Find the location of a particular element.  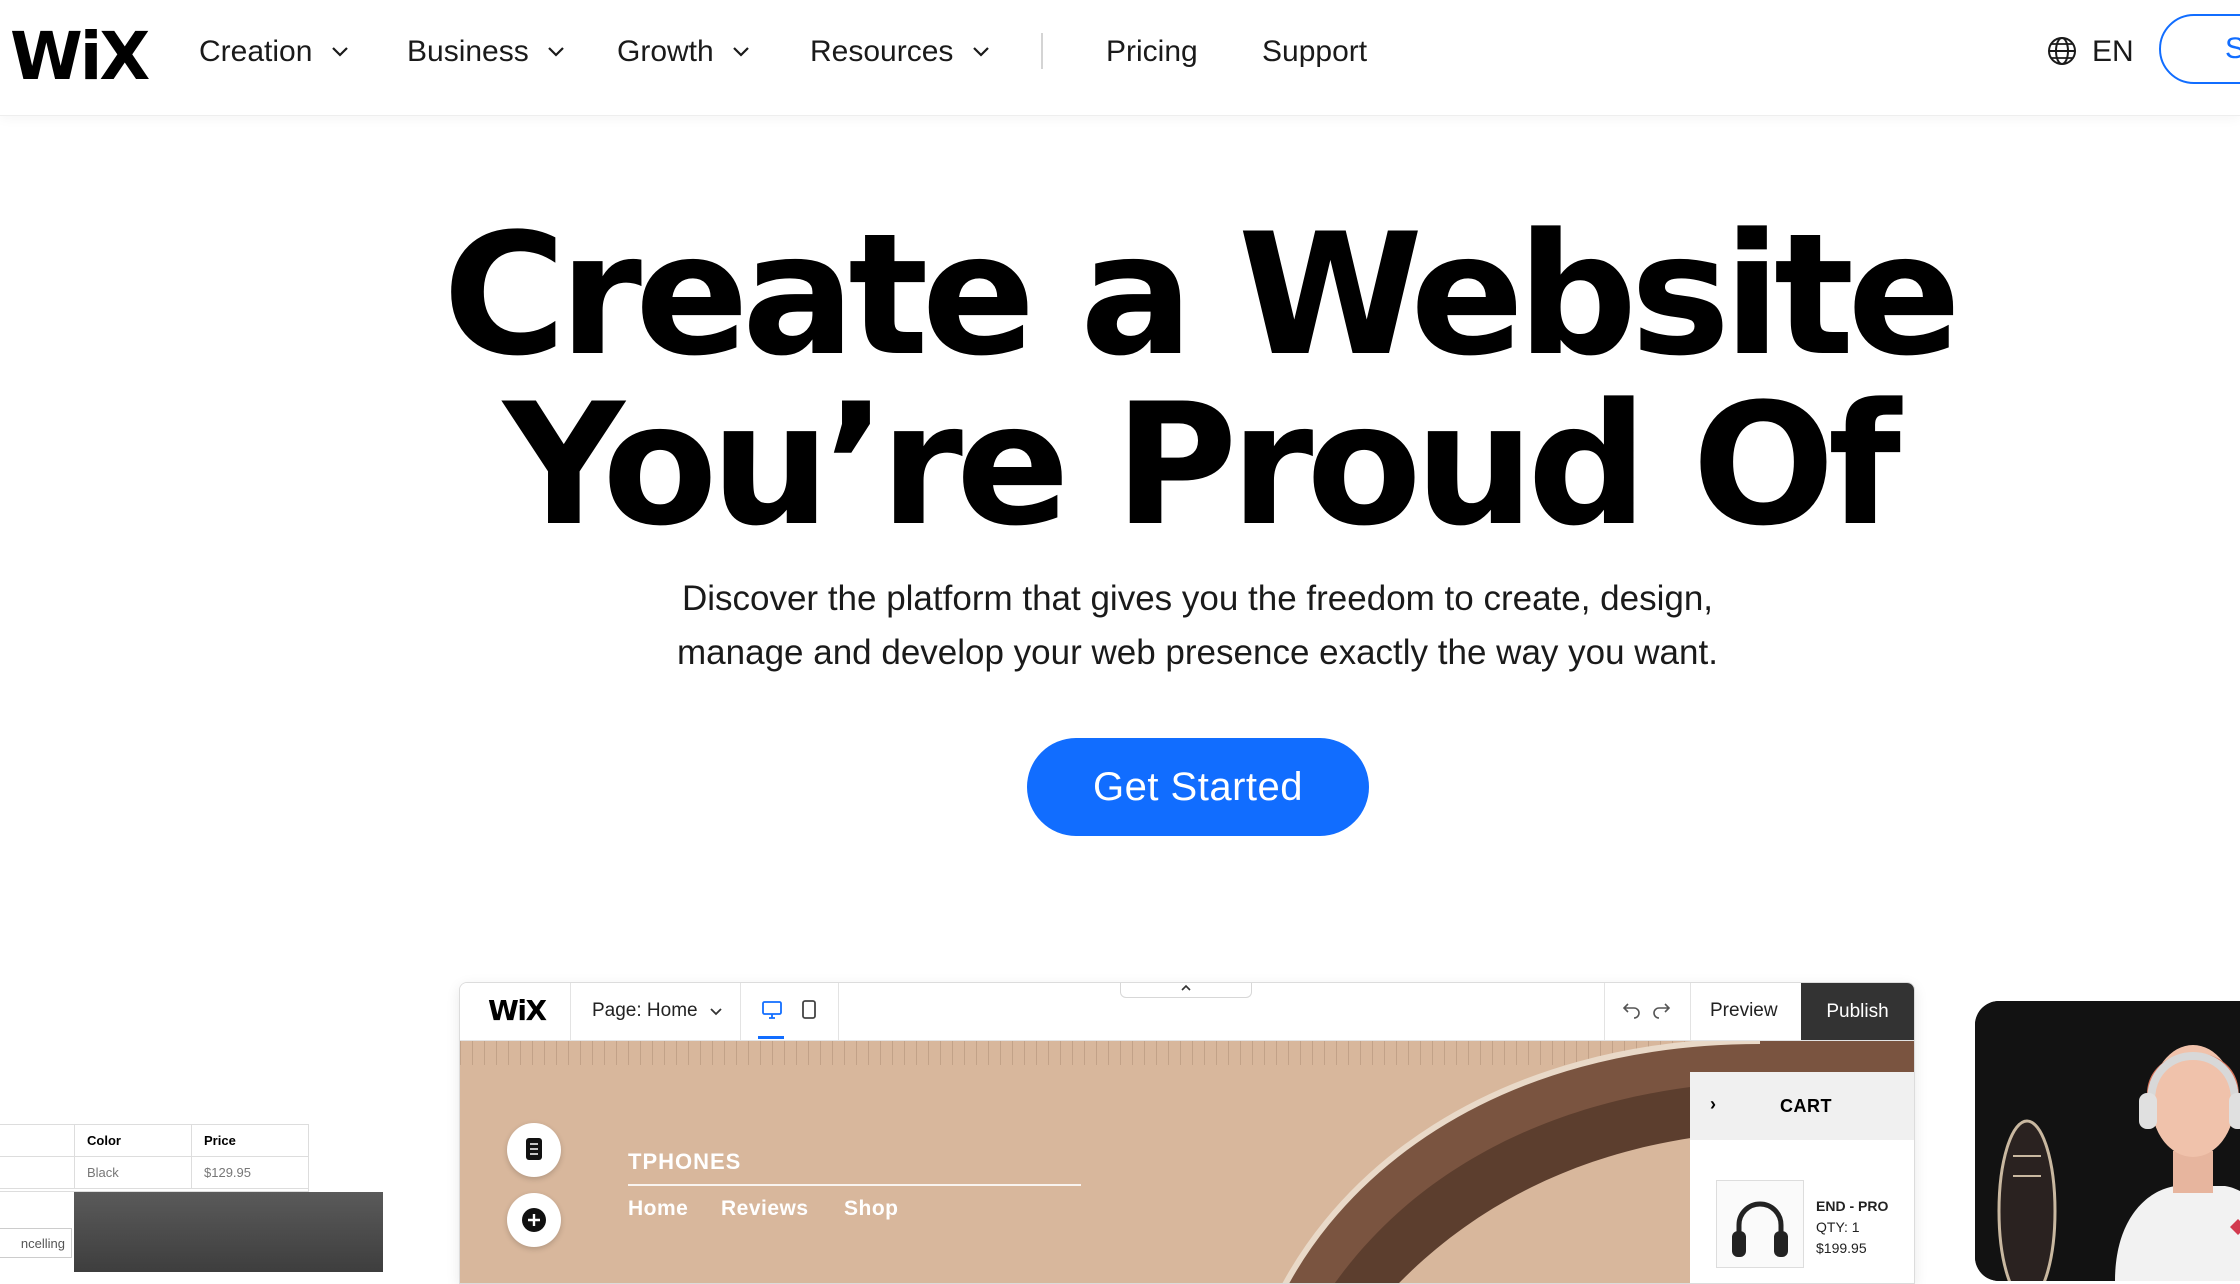

site-nav-shop: Shop is located at coordinates (871, 1209).